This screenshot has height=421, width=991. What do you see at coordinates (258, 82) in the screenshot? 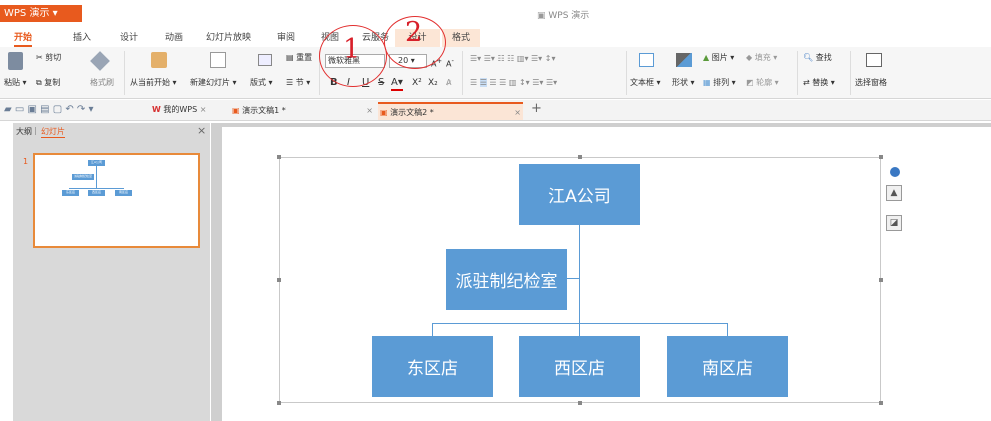
I see `layout-label: 版式` at bounding box center [258, 82].